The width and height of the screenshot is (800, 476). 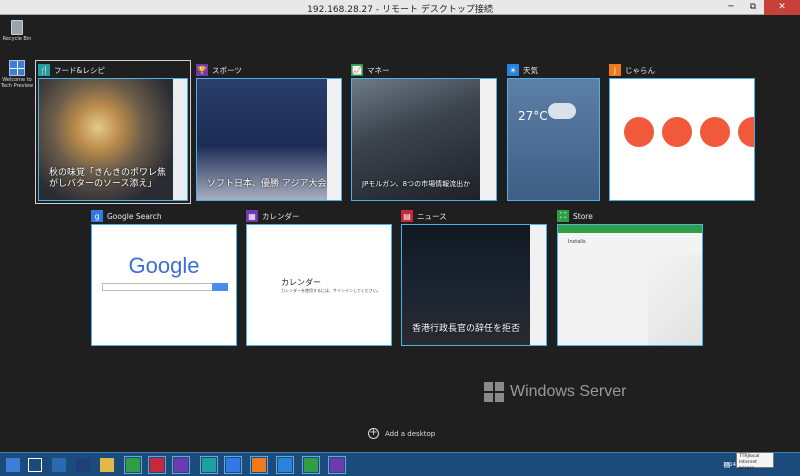 I want to click on calendar-icon, so click(x=181, y=465).